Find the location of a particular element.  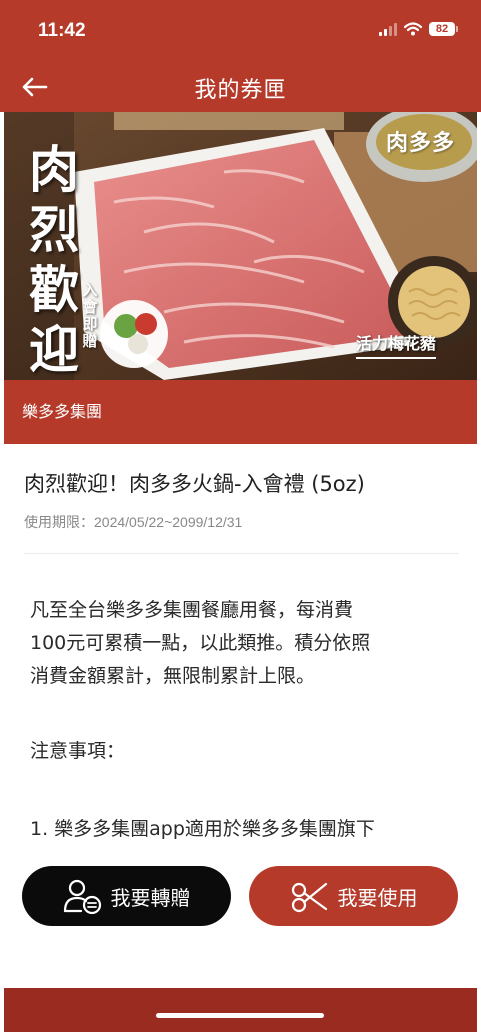

brand-logo: 肉多多 is located at coordinates (420, 143).